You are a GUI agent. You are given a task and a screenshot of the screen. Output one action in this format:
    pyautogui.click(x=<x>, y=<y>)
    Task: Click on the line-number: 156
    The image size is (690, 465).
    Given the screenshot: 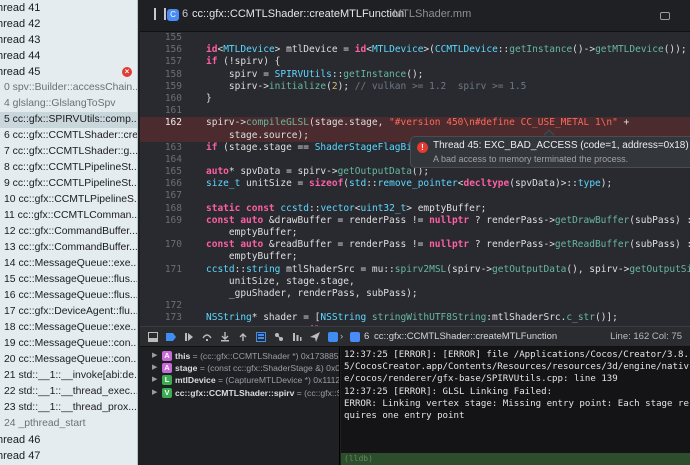 What is the action you would take?
    pyautogui.click(x=161, y=50)
    